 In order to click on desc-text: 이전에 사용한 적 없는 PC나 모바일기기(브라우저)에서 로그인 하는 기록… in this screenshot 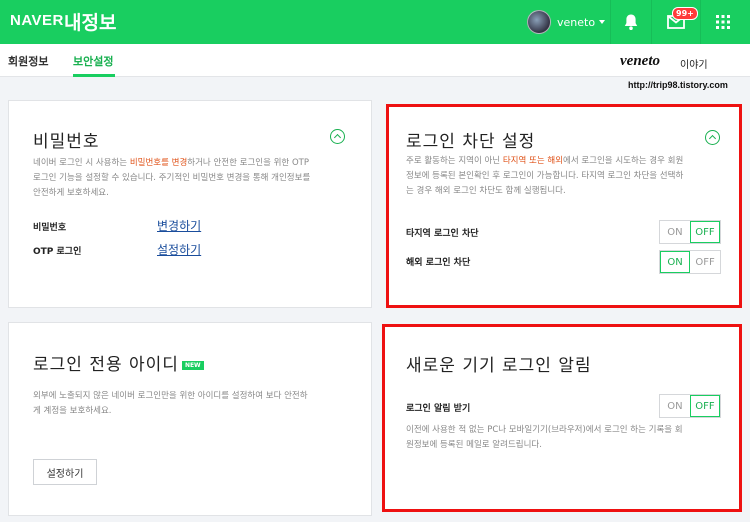, I will do `click(544, 430)`.